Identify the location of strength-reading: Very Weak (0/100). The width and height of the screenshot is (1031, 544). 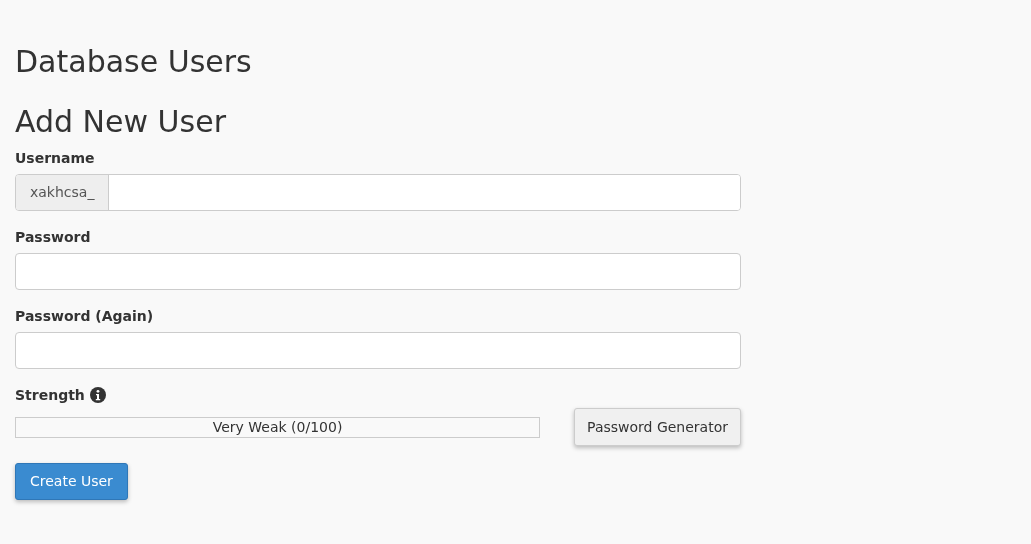
(277, 427).